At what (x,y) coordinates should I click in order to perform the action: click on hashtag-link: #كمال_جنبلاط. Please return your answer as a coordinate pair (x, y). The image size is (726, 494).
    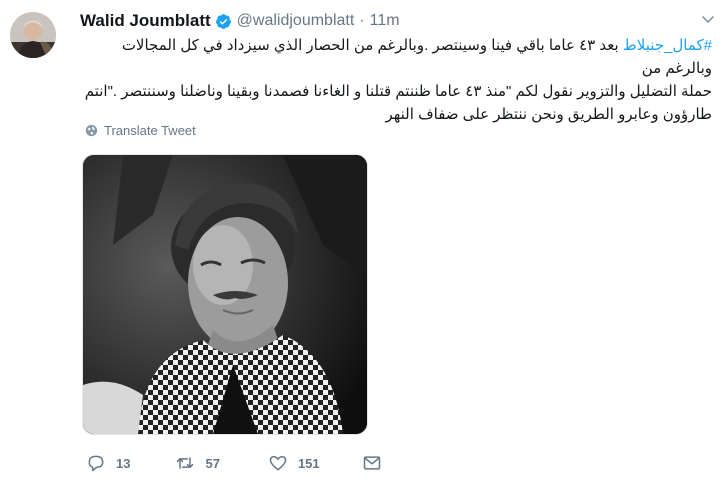
    Looking at the image, I should click on (667, 45).